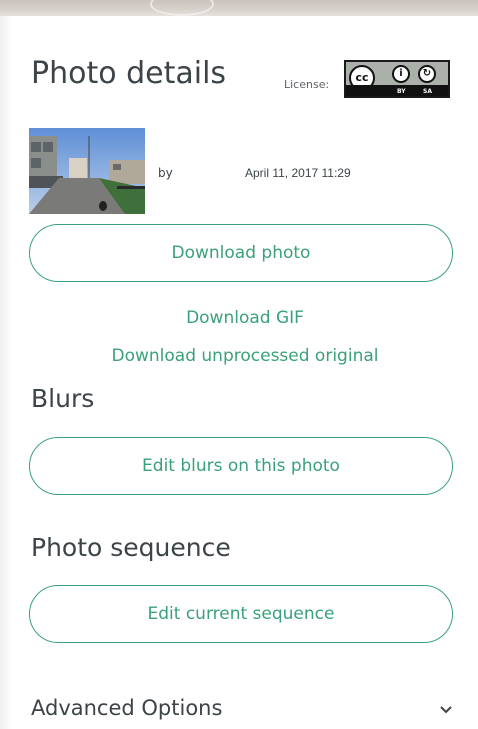  I want to click on download-photo-button: Download photo, so click(241, 253).